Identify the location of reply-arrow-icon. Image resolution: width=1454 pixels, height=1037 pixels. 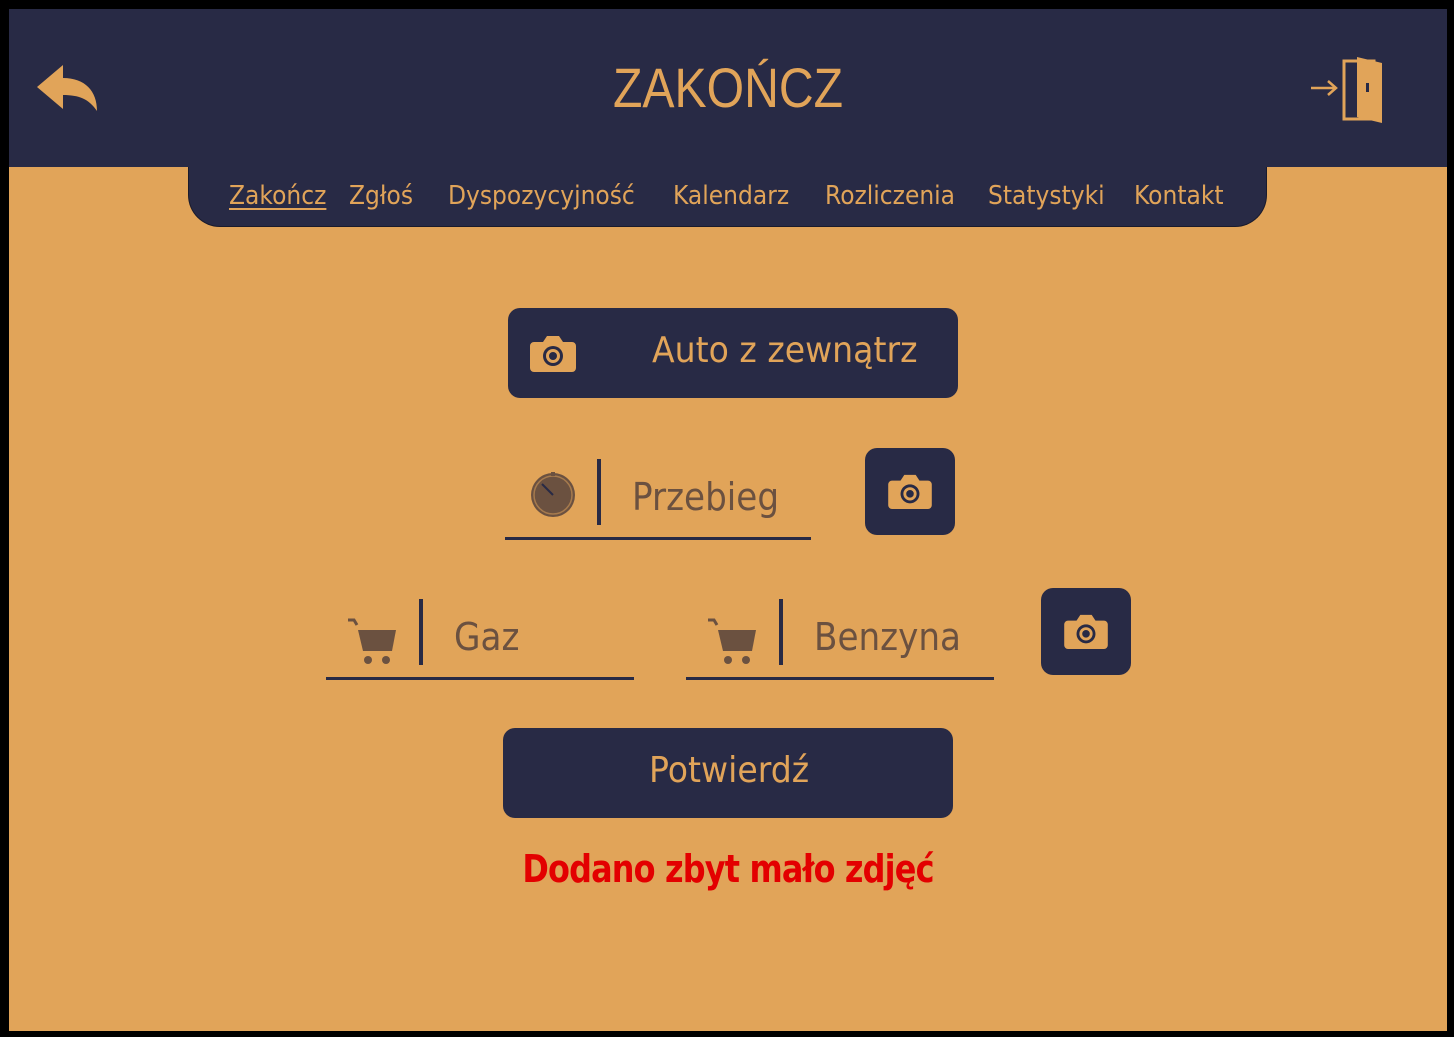
(67, 88).